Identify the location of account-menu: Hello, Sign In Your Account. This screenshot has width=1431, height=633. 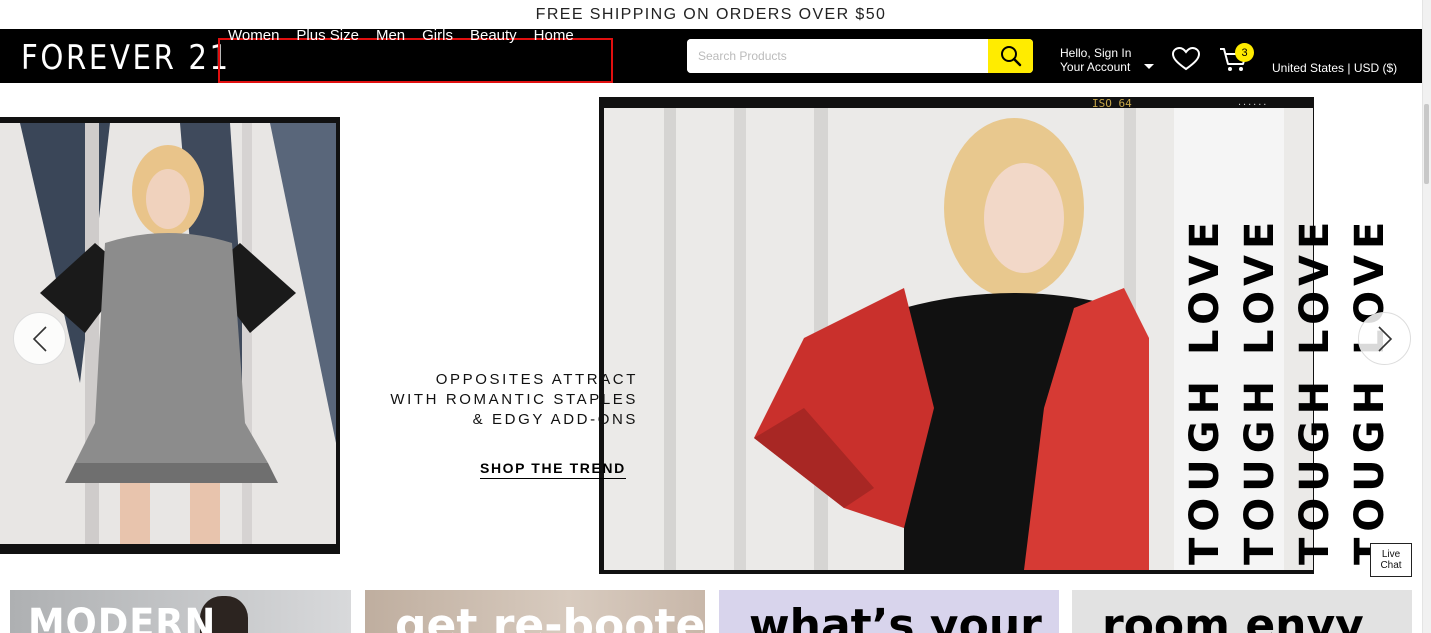
(1095, 60).